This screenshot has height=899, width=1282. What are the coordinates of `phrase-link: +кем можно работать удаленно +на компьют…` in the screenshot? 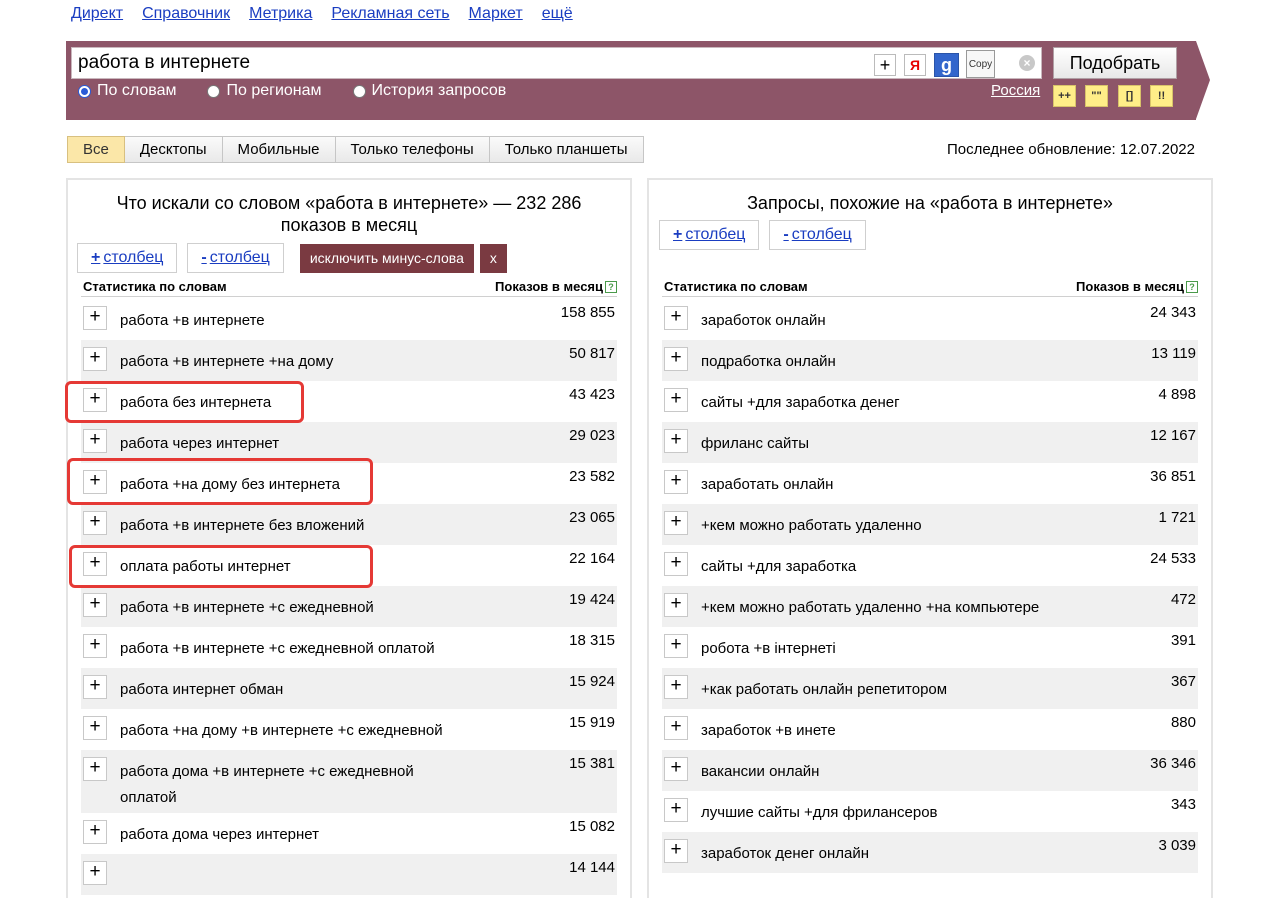 It's located at (871, 608).